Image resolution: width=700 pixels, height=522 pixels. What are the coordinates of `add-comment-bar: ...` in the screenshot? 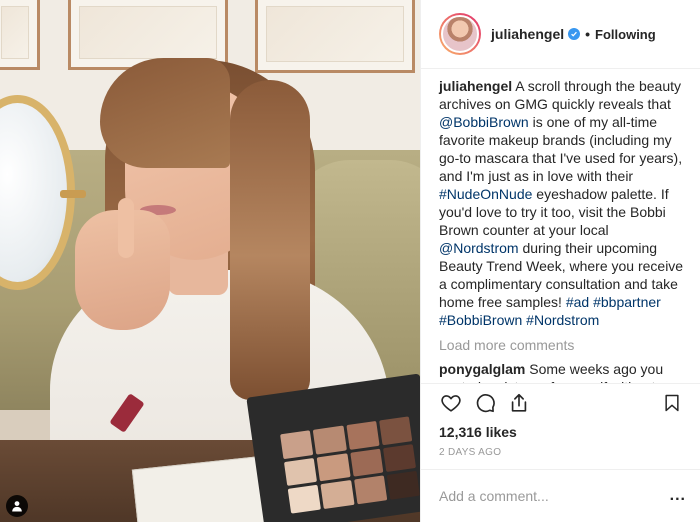 It's located at (560, 495).